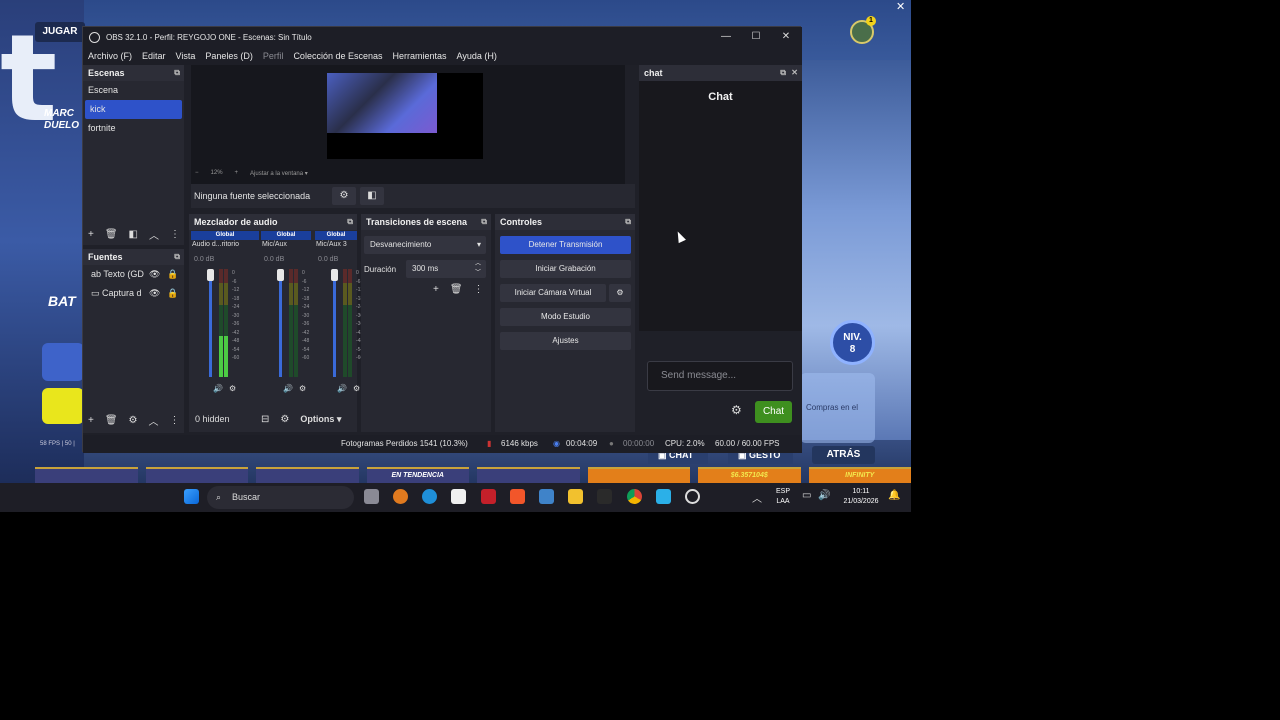 This screenshot has width=1280, height=720. I want to click on chat-message-area: Chat, so click(720, 206).